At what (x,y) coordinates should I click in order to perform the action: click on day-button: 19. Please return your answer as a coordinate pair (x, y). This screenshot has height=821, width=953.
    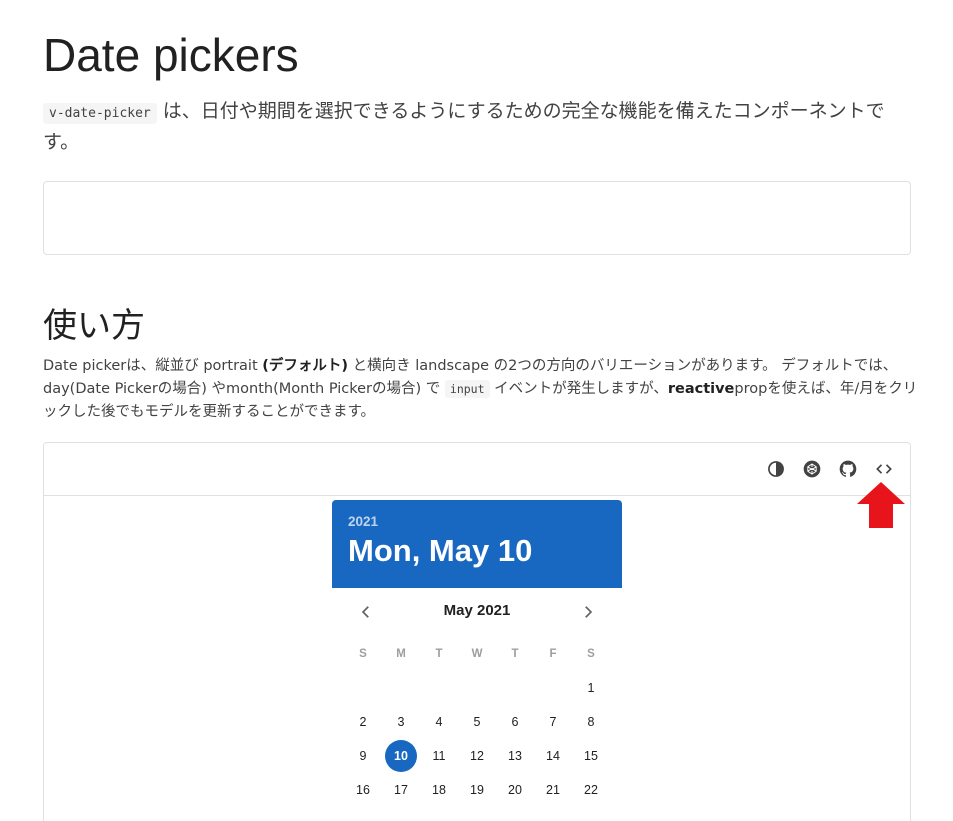
    Looking at the image, I should click on (477, 790).